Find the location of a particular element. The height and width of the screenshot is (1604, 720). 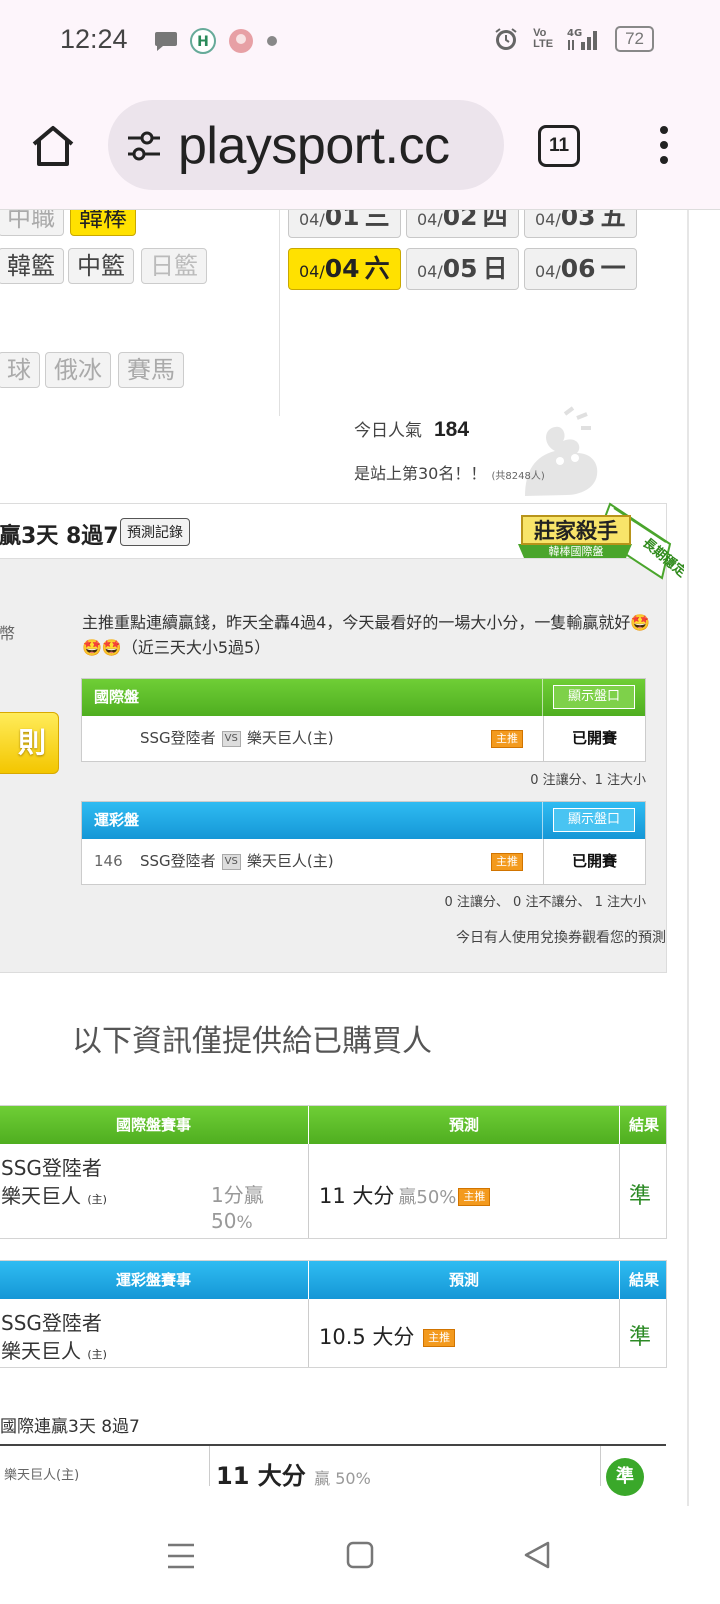

mascot-watermark-icon is located at coordinates (561, 451).